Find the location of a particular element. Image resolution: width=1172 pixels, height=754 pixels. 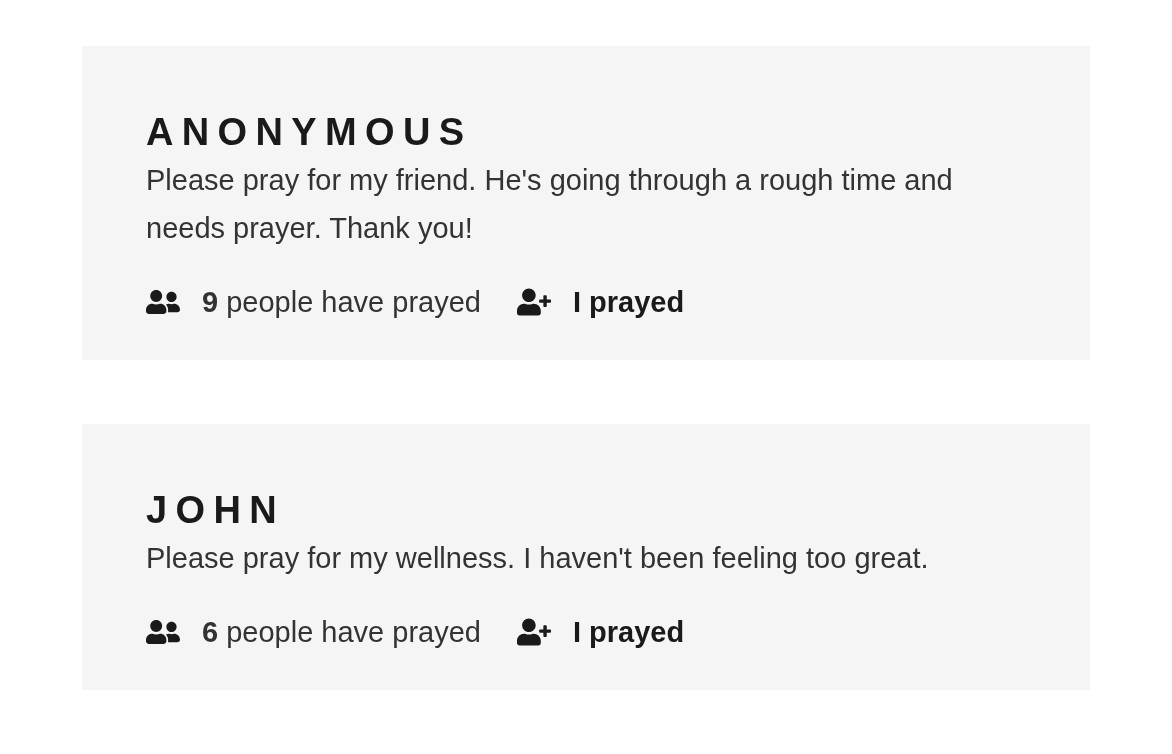

prayed-count: 6 people have prayed is located at coordinates (341, 632).